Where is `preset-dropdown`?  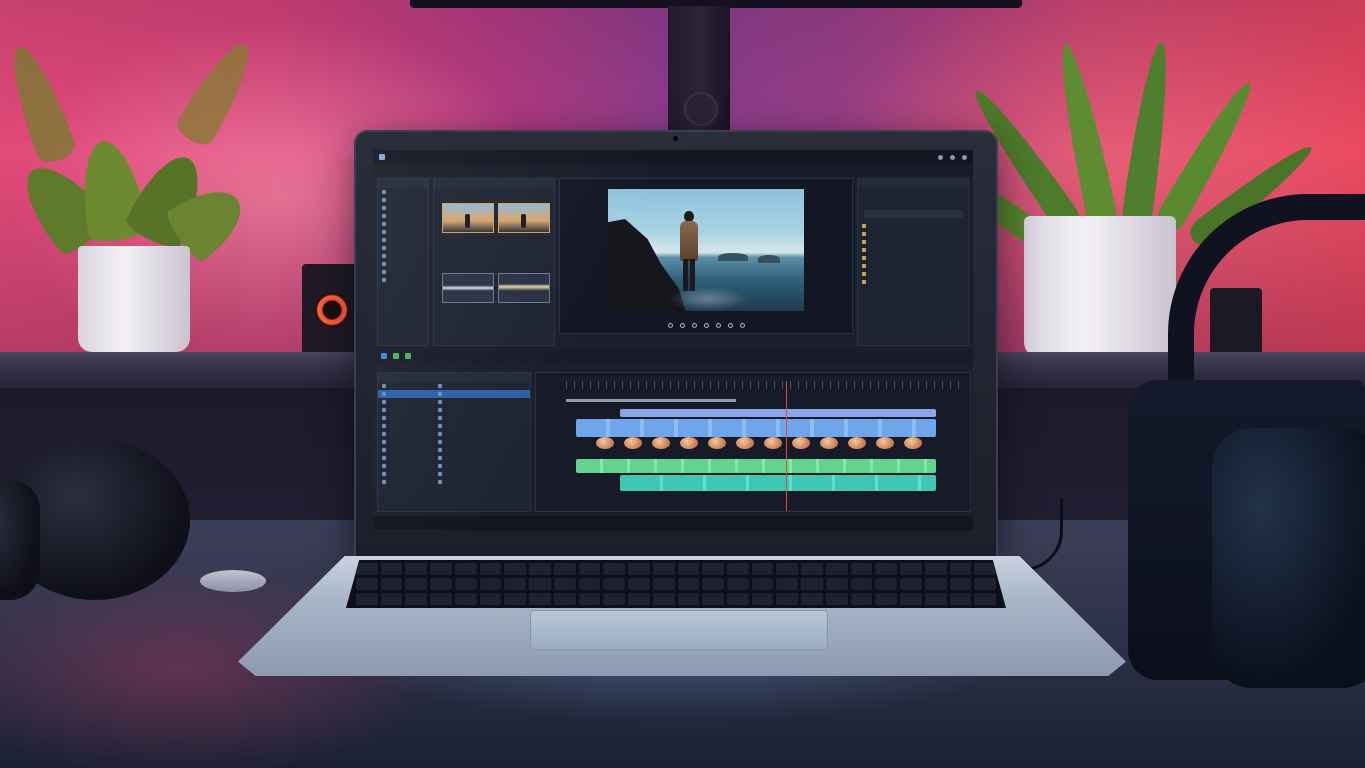 preset-dropdown is located at coordinates (913, 214).